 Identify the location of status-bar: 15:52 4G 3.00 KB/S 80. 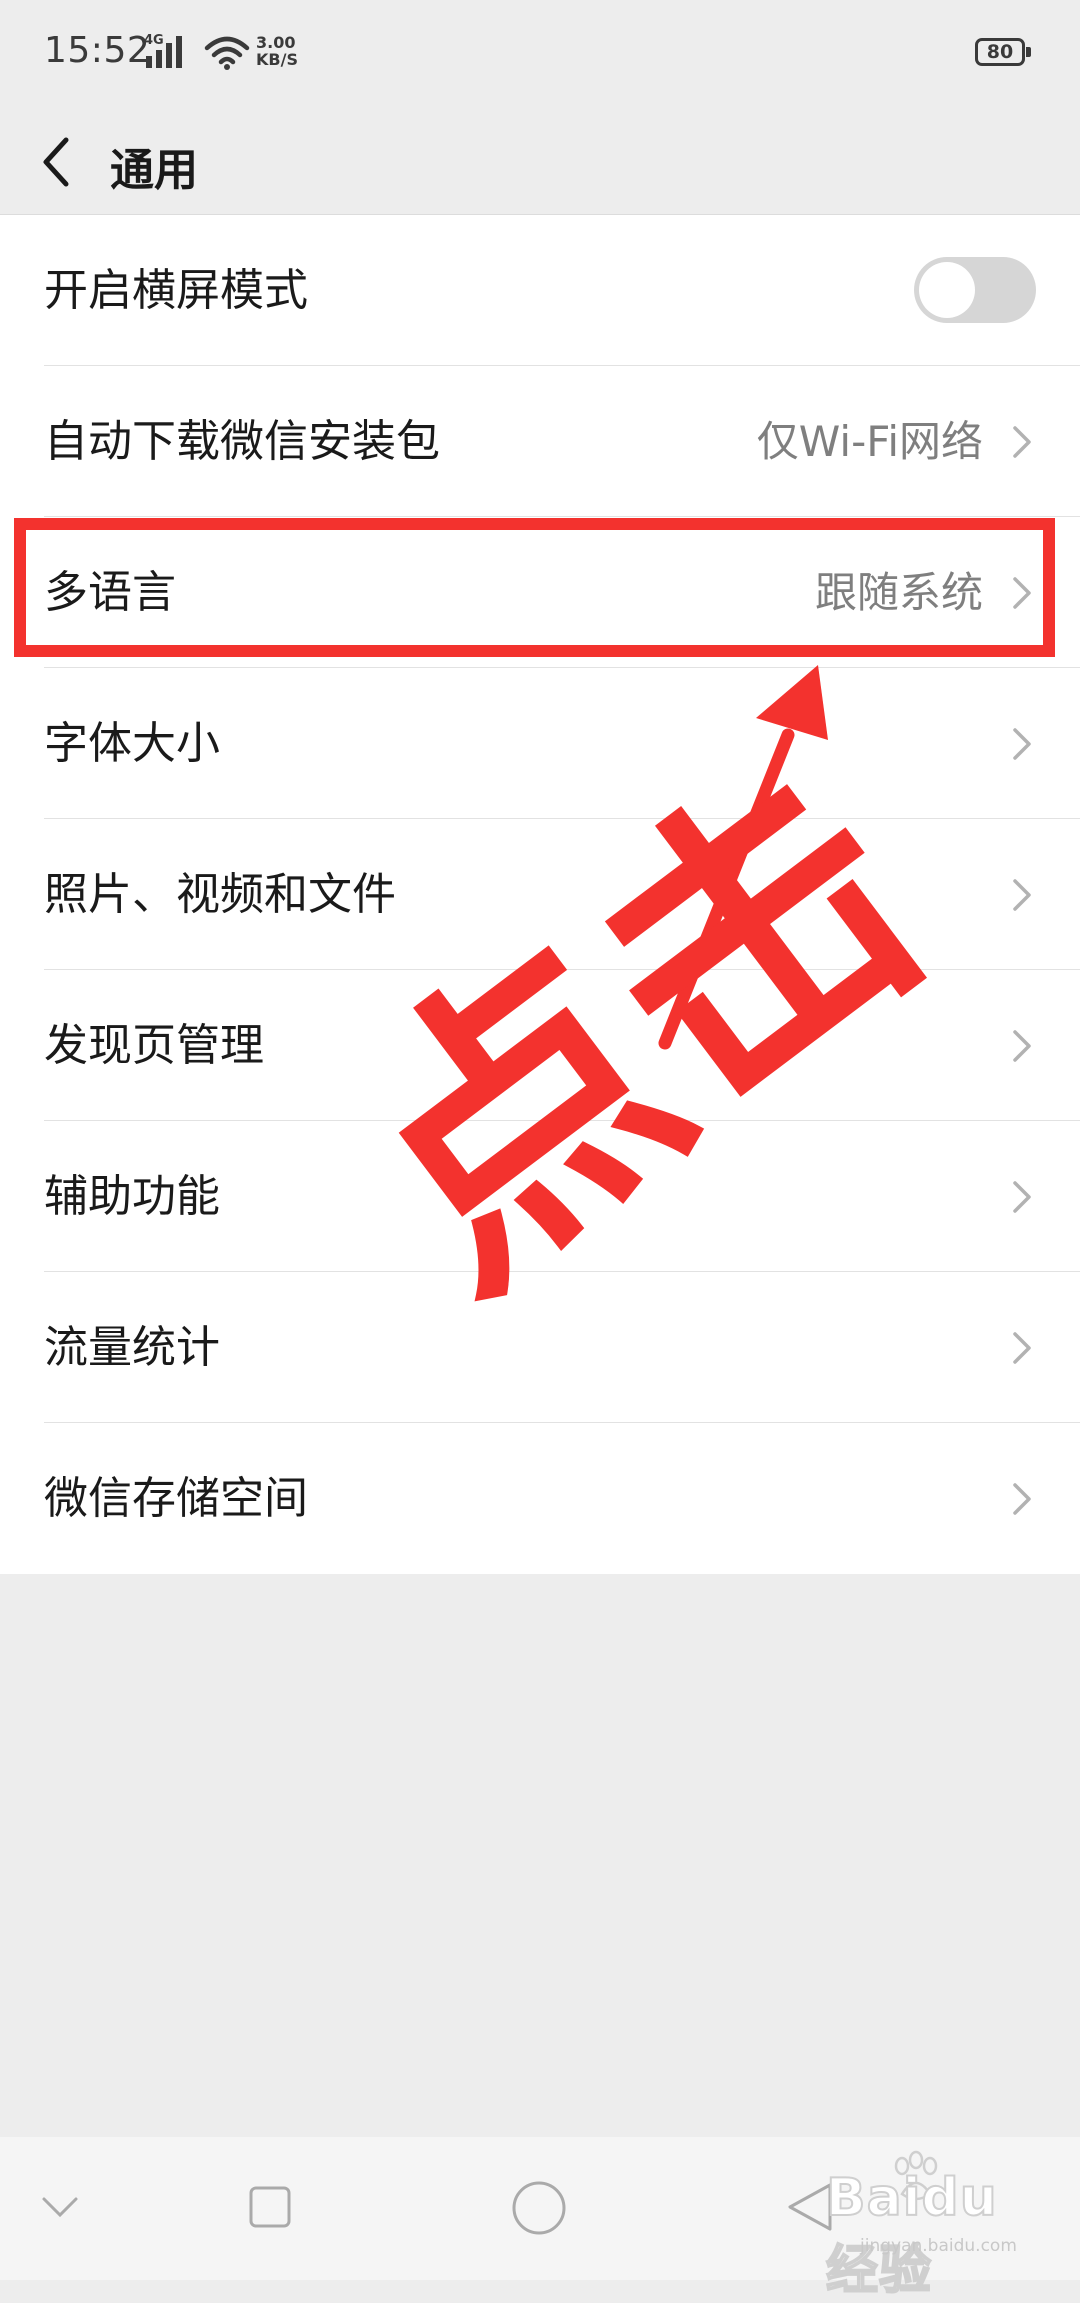
(540, 55).